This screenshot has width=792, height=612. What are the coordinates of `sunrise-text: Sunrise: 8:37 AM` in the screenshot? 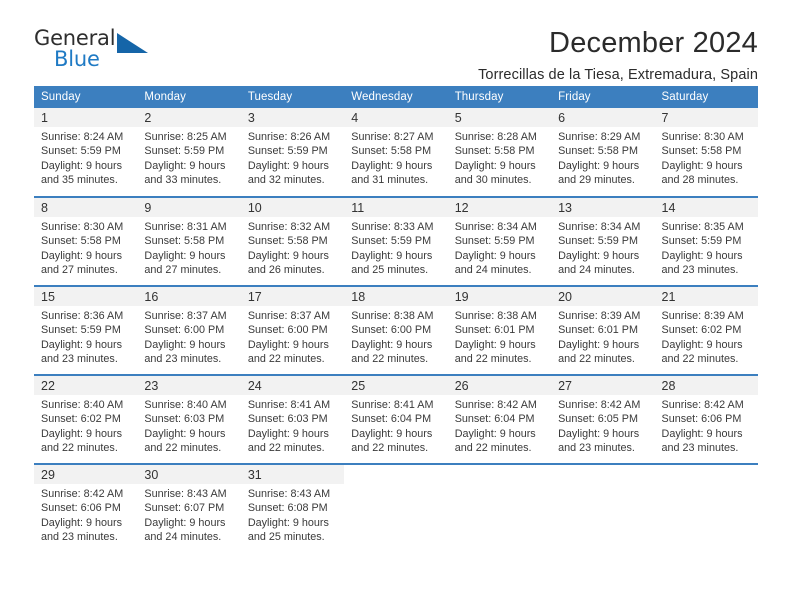 It's located at (289, 316).